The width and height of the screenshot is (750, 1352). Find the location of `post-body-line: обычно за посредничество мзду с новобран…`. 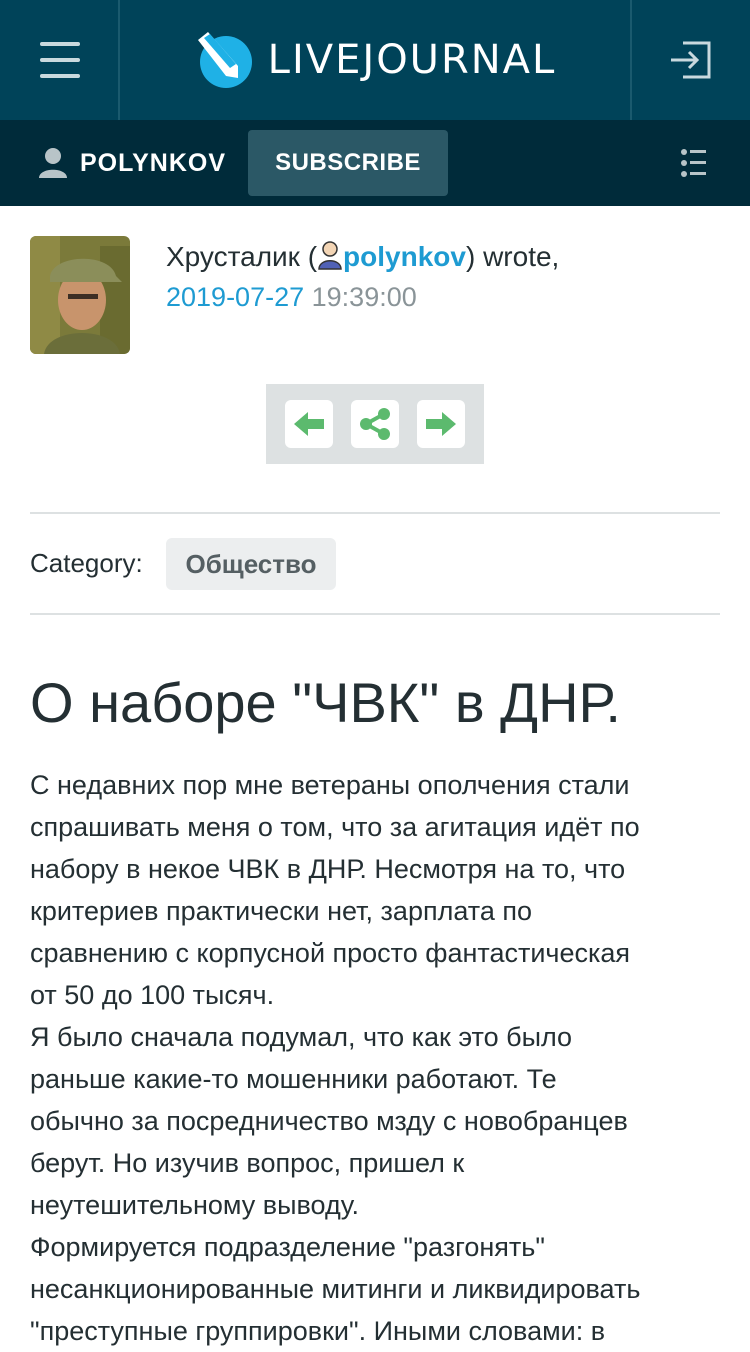

post-body-line: обычно за посредничество мзду с новобран… is located at coordinates (329, 1121).